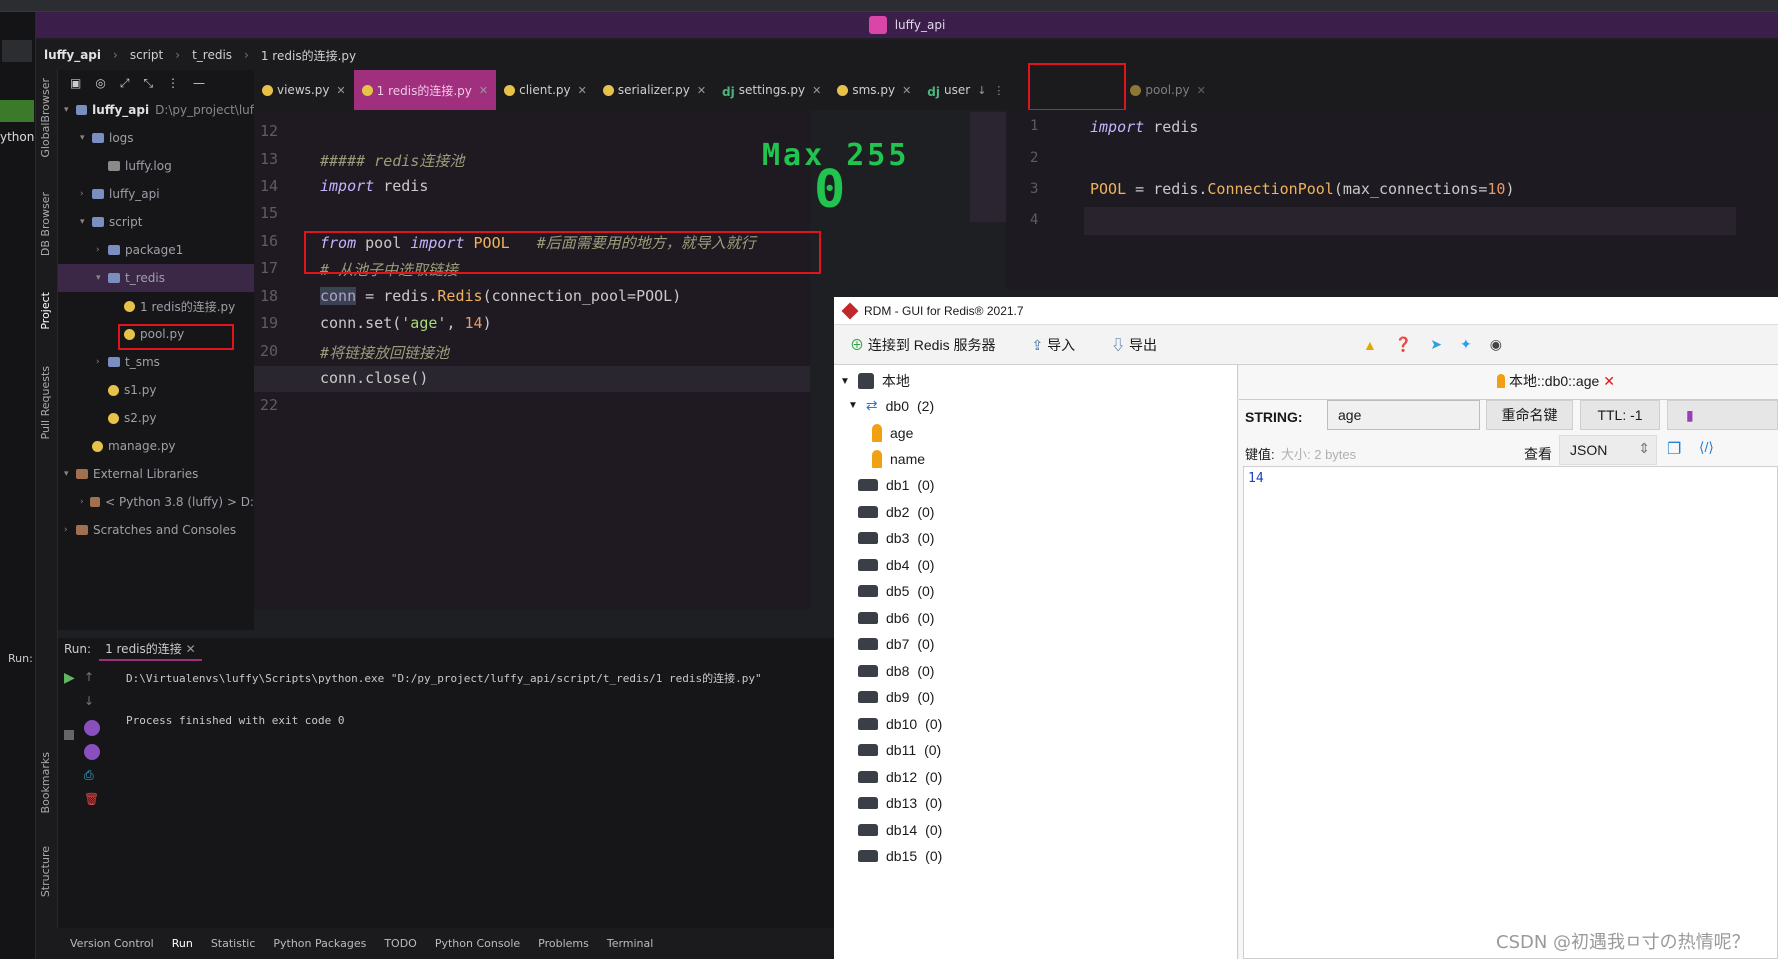 The image size is (1778, 959). I want to click on scroll-end-icon, so click(92, 752).